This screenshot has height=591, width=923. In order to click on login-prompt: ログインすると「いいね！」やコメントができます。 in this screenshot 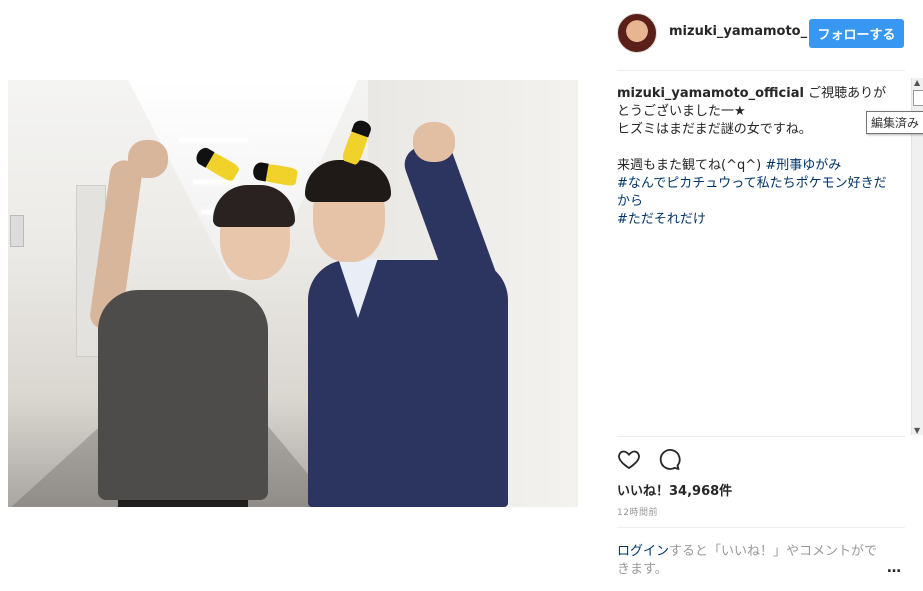, I will do `click(749, 561)`.